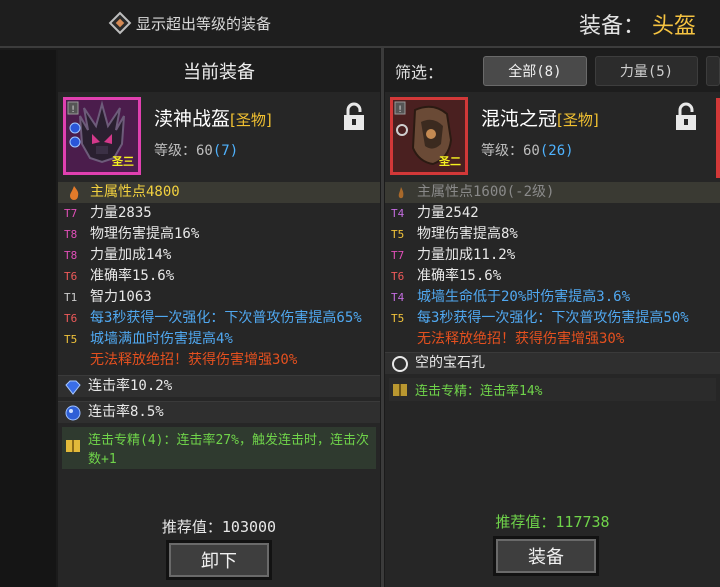  Describe the element at coordinates (219, 527) in the screenshot. I see `recommend-value: 推荐值：103000` at that location.